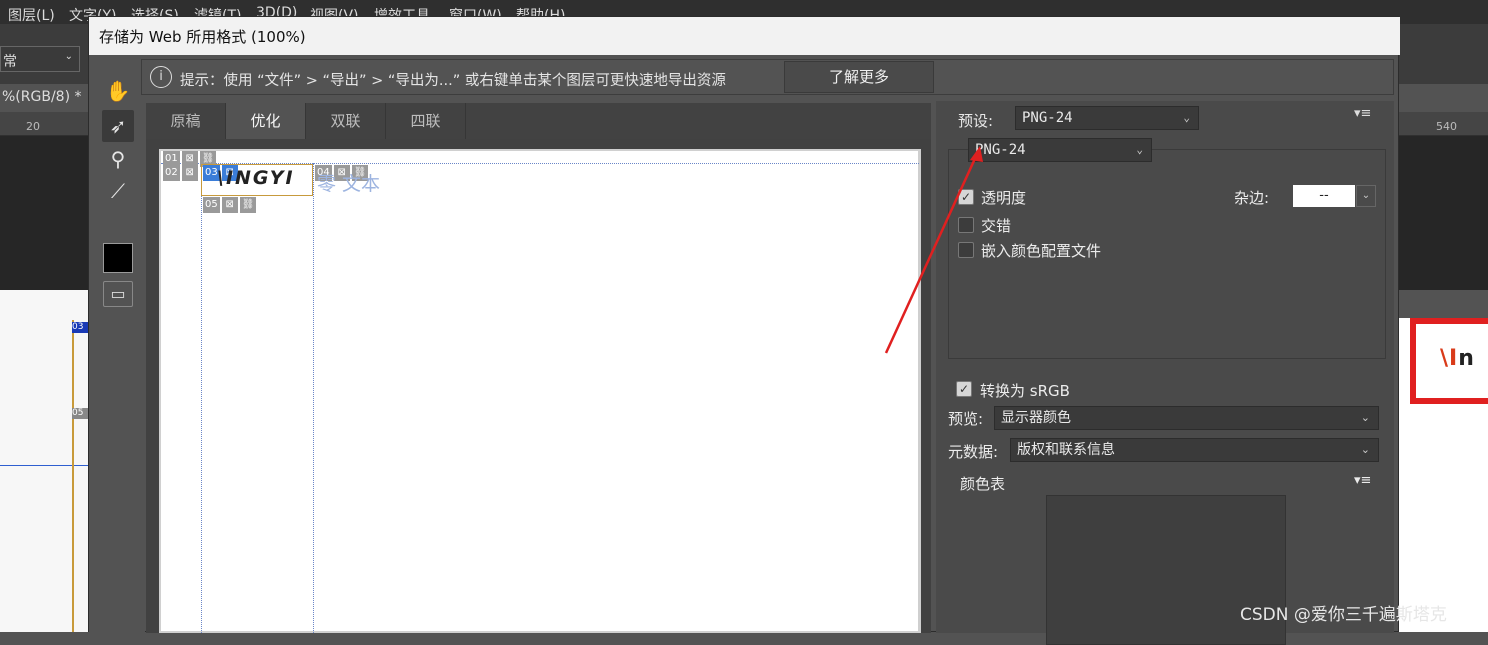 This screenshot has width=1488, height=645. Describe the element at coordinates (45, 98) in the screenshot. I see `document-tab: %(RGB/8) *` at that location.